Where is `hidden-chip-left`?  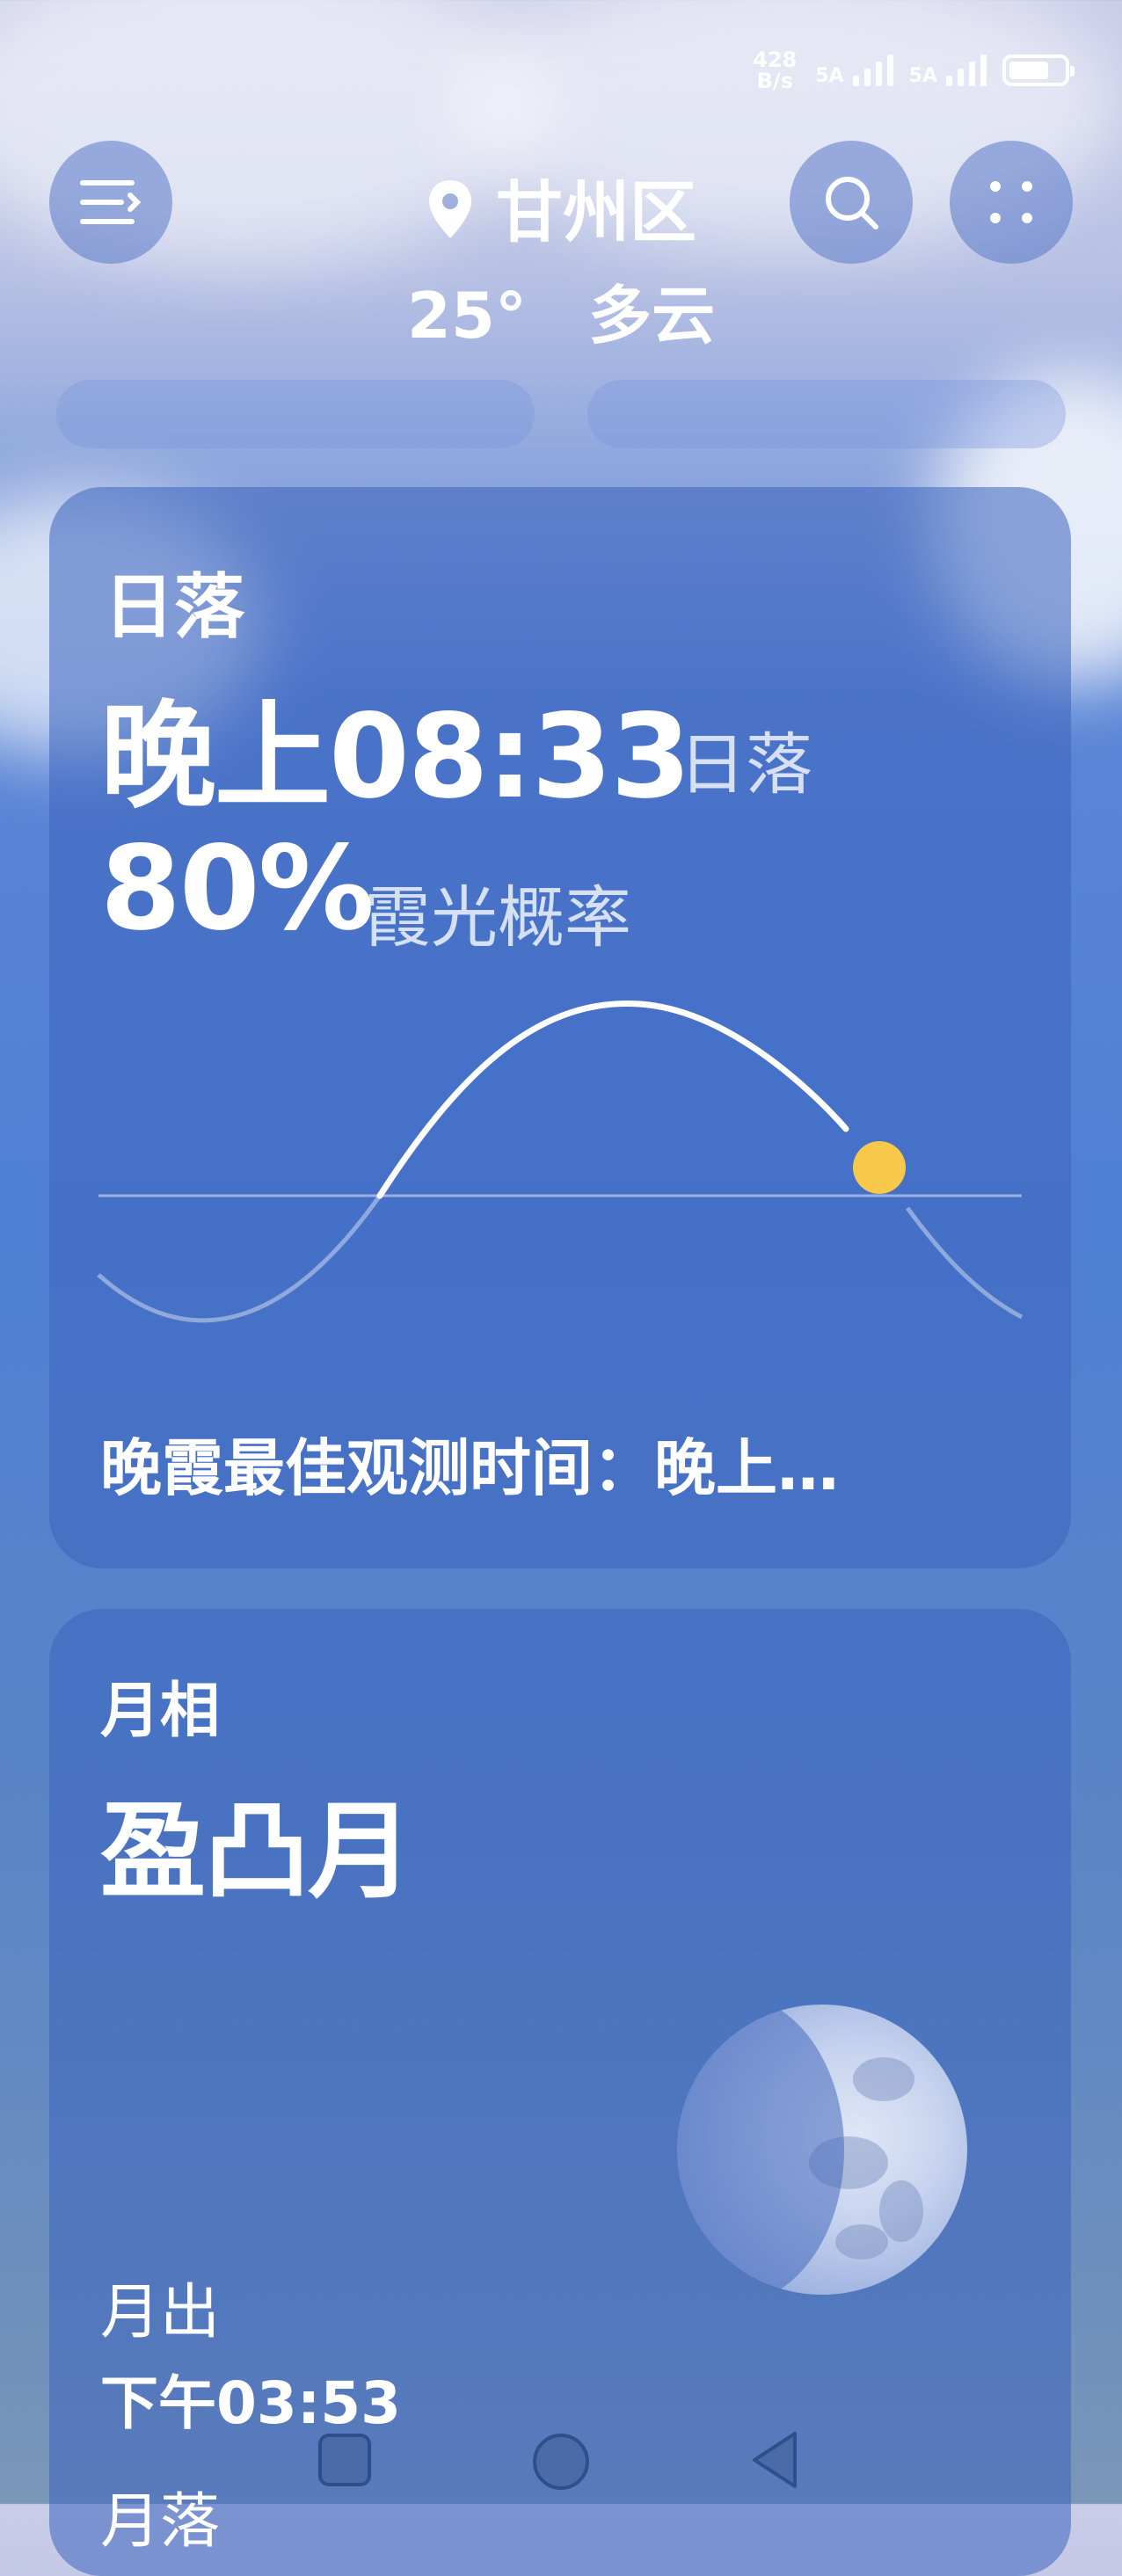 hidden-chip-left is located at coordinates (295, 414).